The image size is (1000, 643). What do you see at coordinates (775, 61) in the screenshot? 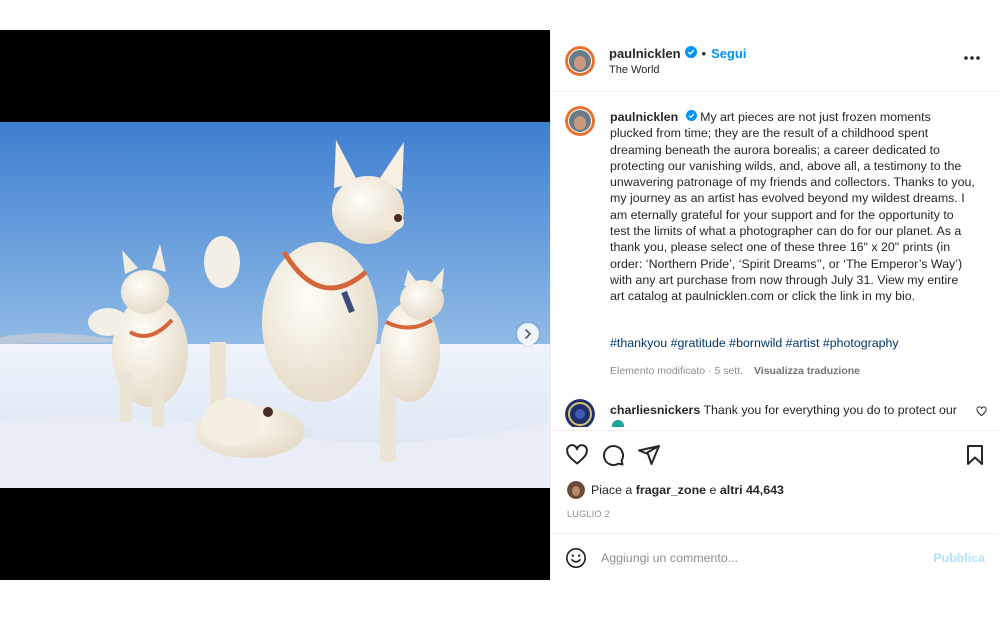
I see `post-header: paulnicklen • Segui The World` at bounding box center [775, 61].